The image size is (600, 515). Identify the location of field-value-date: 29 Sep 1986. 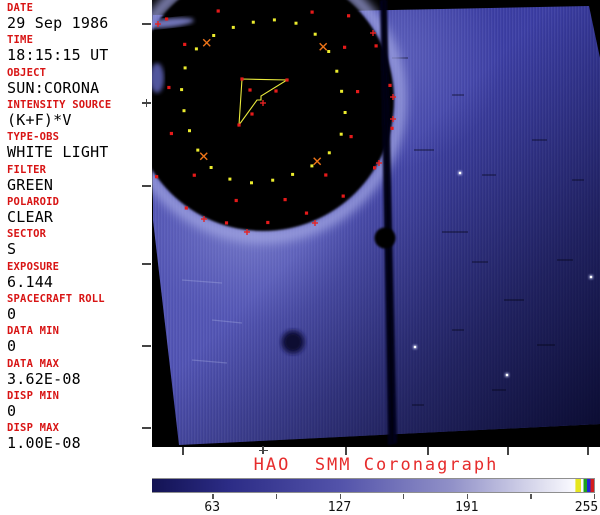
(58, 23).